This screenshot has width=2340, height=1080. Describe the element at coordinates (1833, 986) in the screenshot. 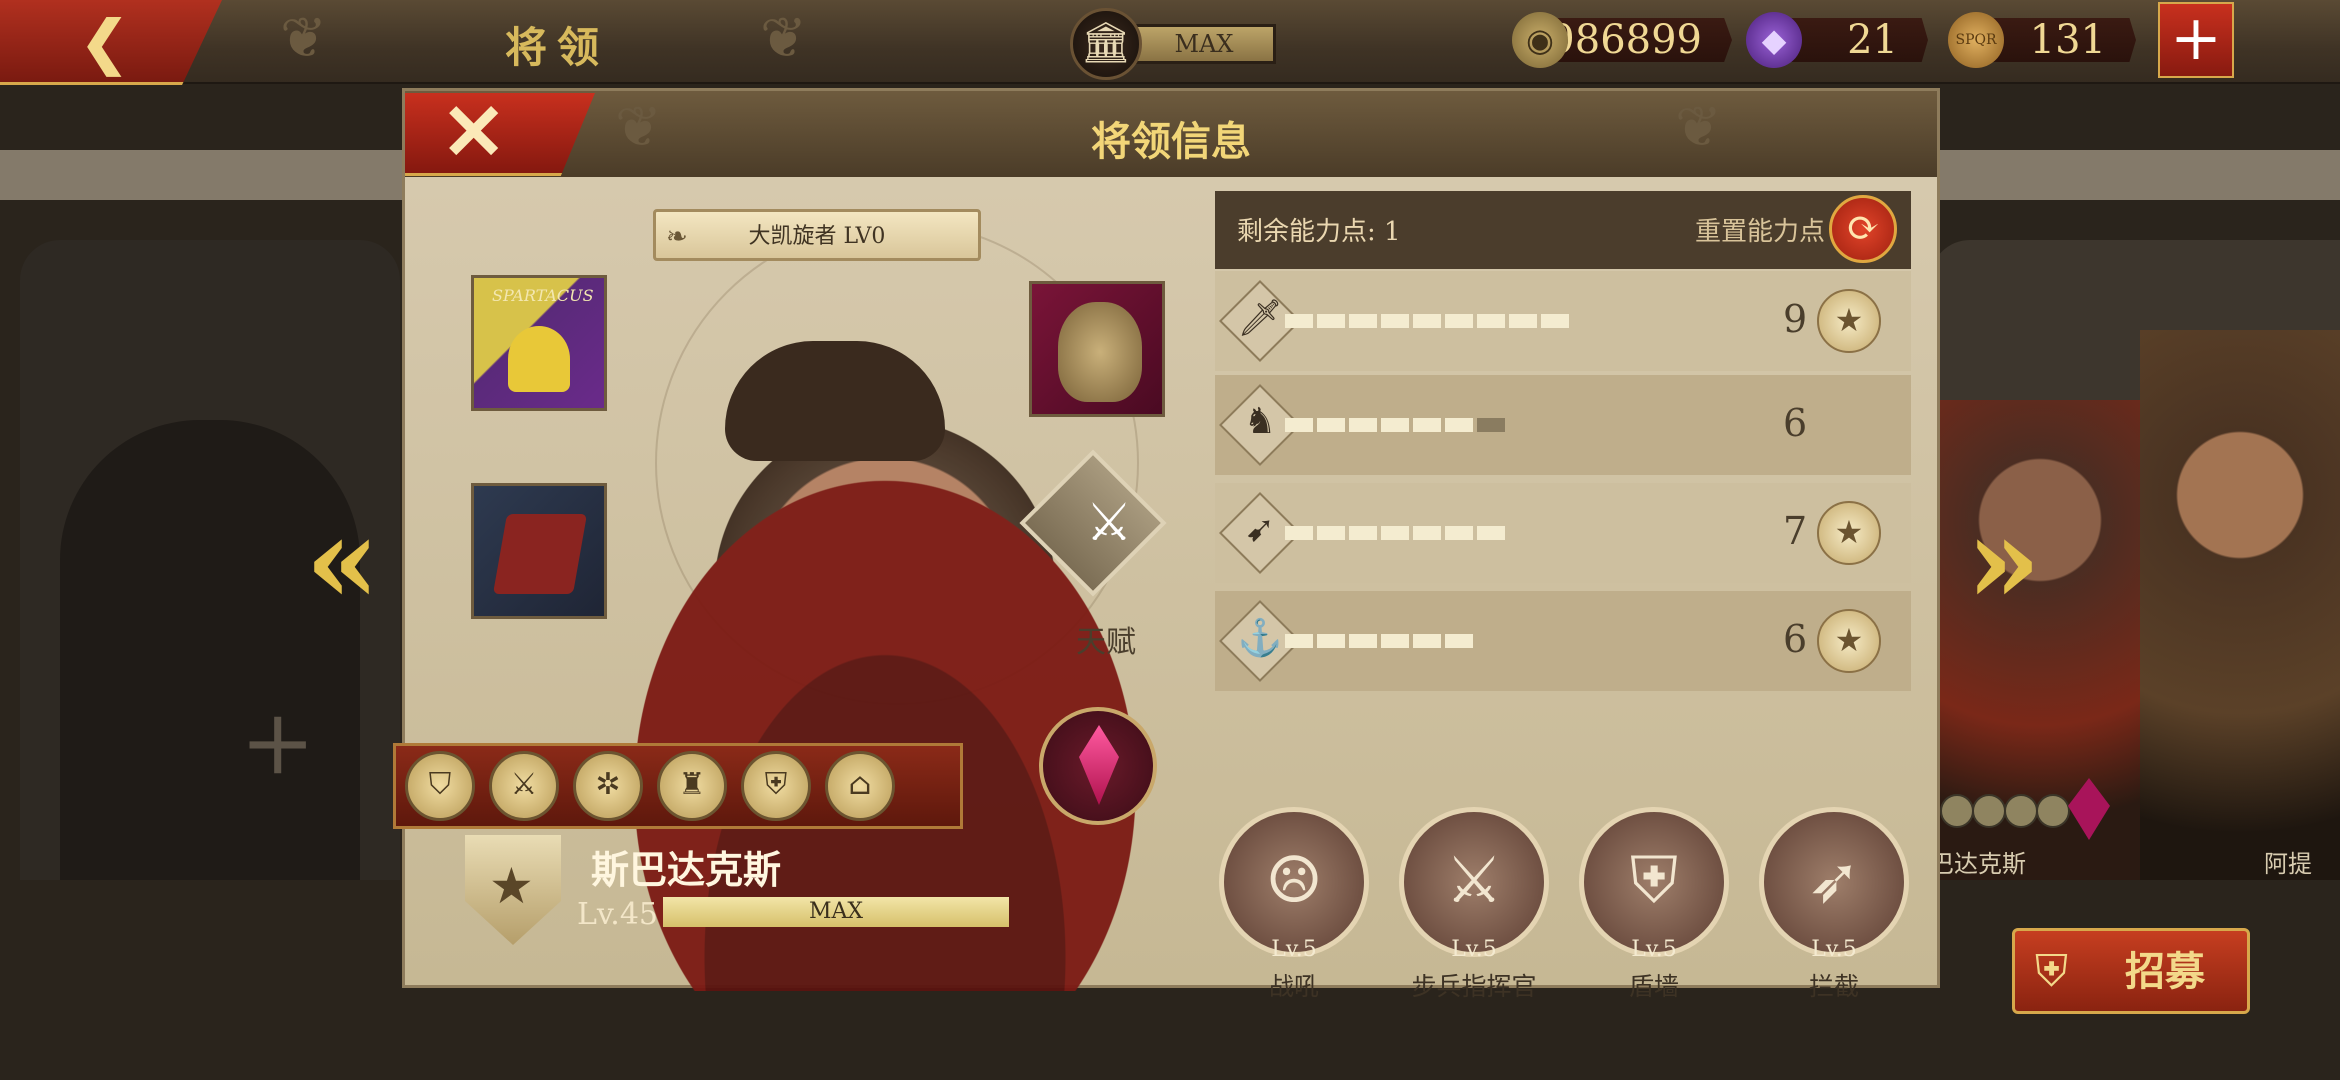

I see `skill-name: 拦截` at that location.